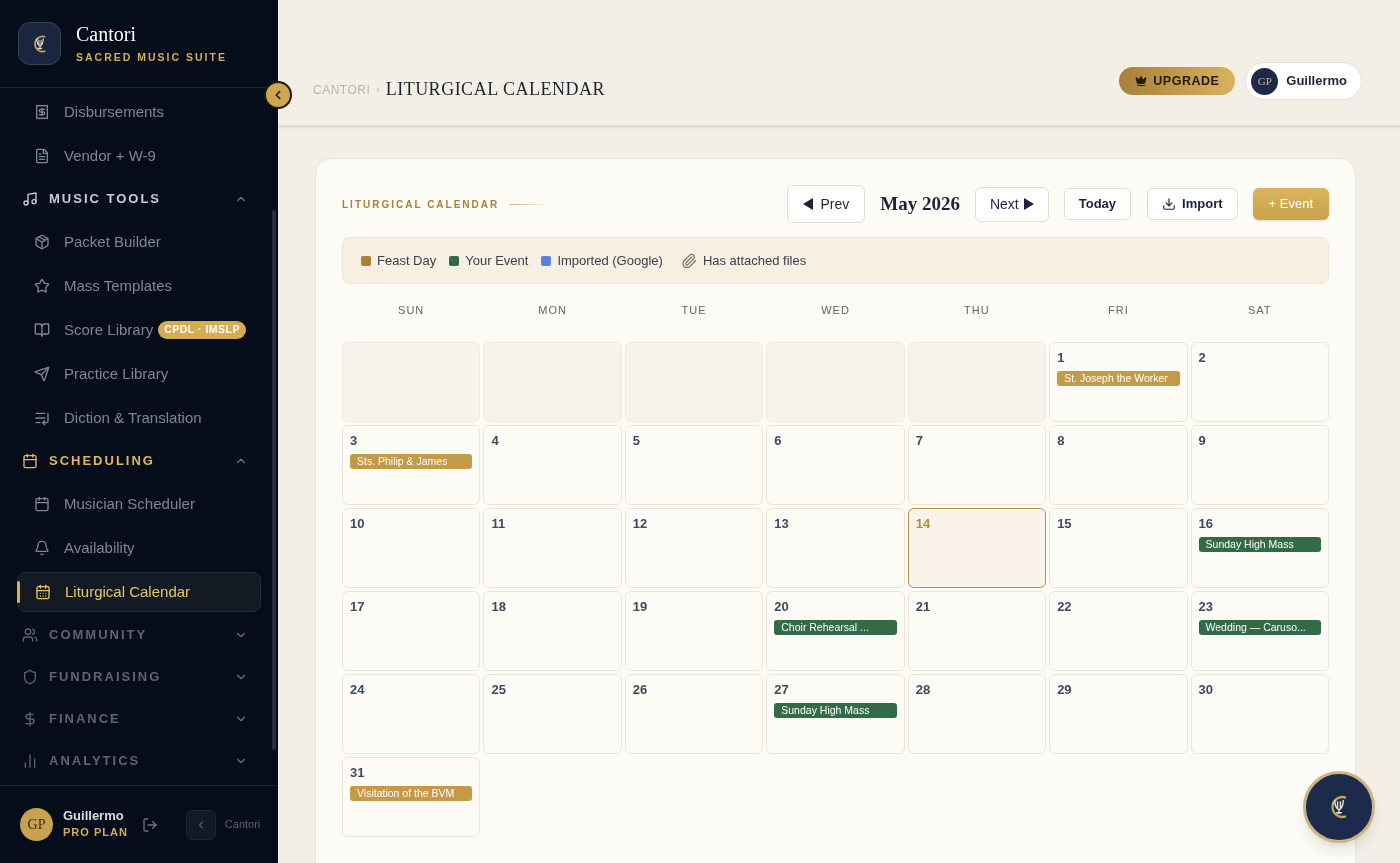 The width and height of the screenshot is (1400, 863). Describe the element at coordinates (610, 260) in the screenshot. I see `legend-label: Imported (Google)` at that location.